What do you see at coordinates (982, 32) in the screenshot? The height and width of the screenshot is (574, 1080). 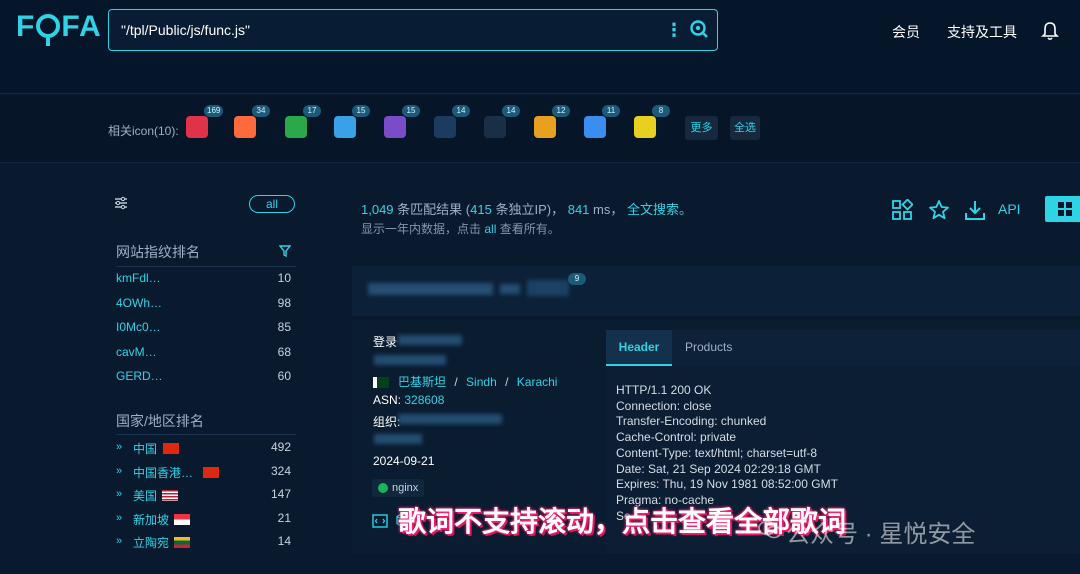 I see `nav-support-tools: 支持及工具` at bounding box center [982, 32].